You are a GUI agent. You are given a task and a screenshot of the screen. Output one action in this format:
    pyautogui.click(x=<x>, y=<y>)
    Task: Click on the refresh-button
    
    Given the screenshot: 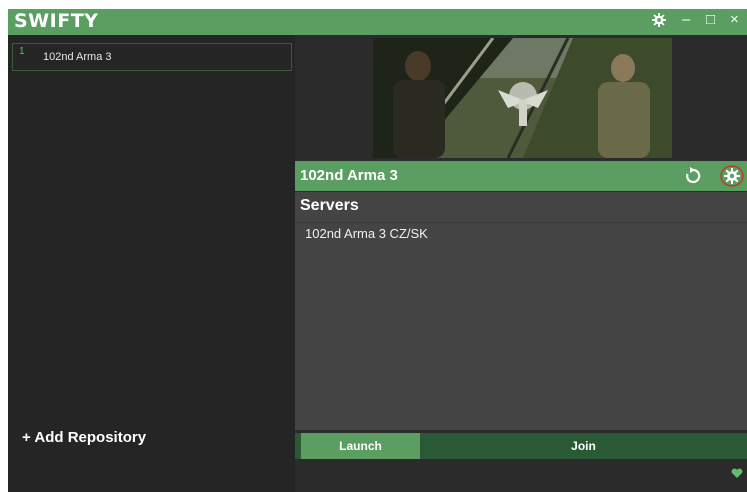 What is the action you would take?
    pyautogui.click(x=693, y=176)
    